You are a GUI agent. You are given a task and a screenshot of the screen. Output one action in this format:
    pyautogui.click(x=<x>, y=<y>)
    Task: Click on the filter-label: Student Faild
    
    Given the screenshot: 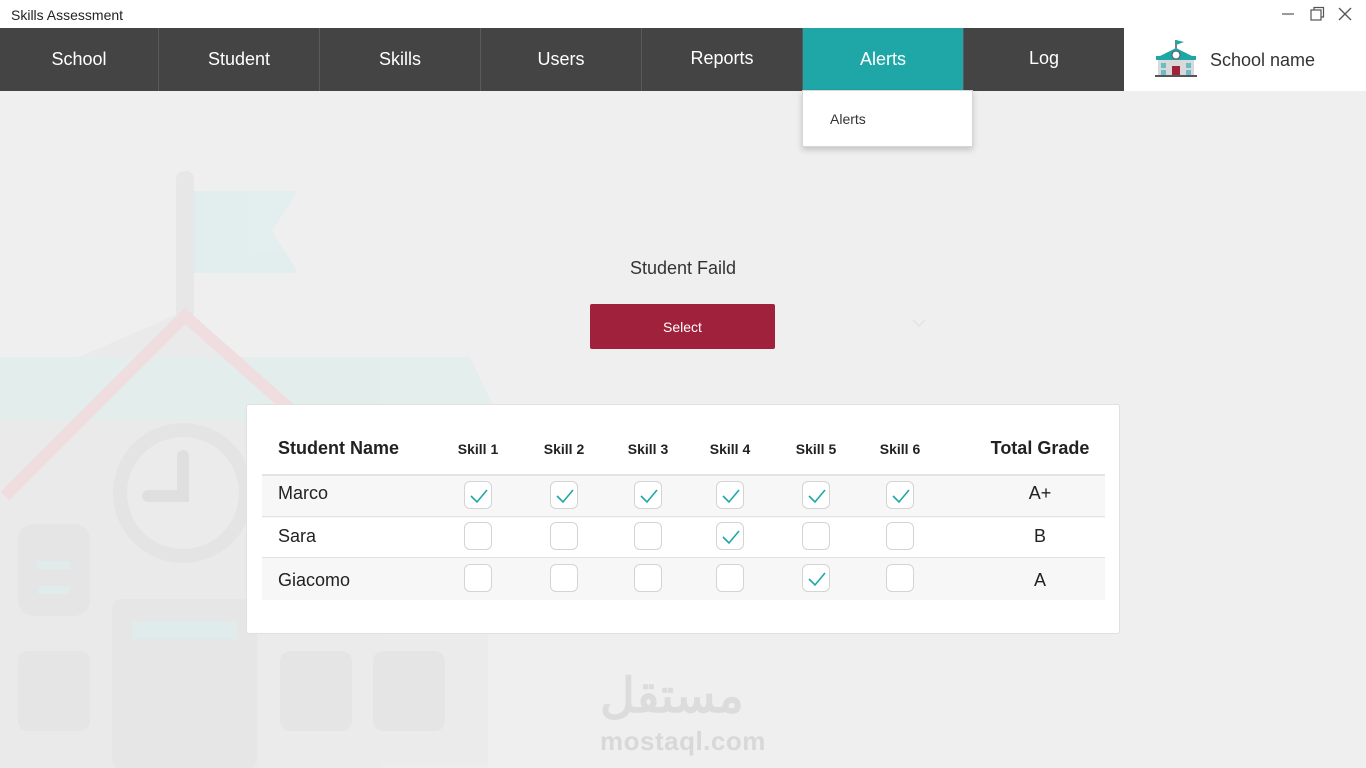 What is the action you would take?
    pyautogui.click(x=683, y=268)
    